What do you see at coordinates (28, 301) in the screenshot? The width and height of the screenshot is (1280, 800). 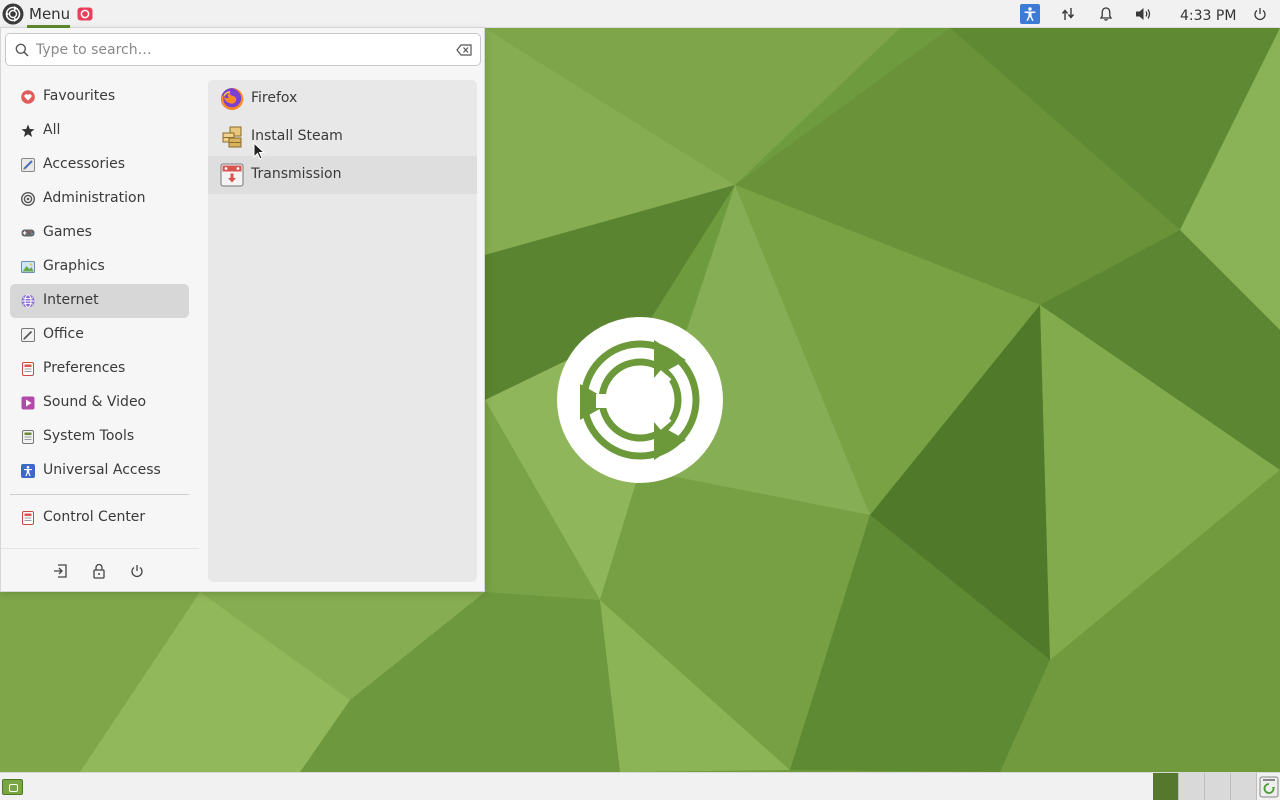 I see `internet-icon` at bounding box center [28, 301].